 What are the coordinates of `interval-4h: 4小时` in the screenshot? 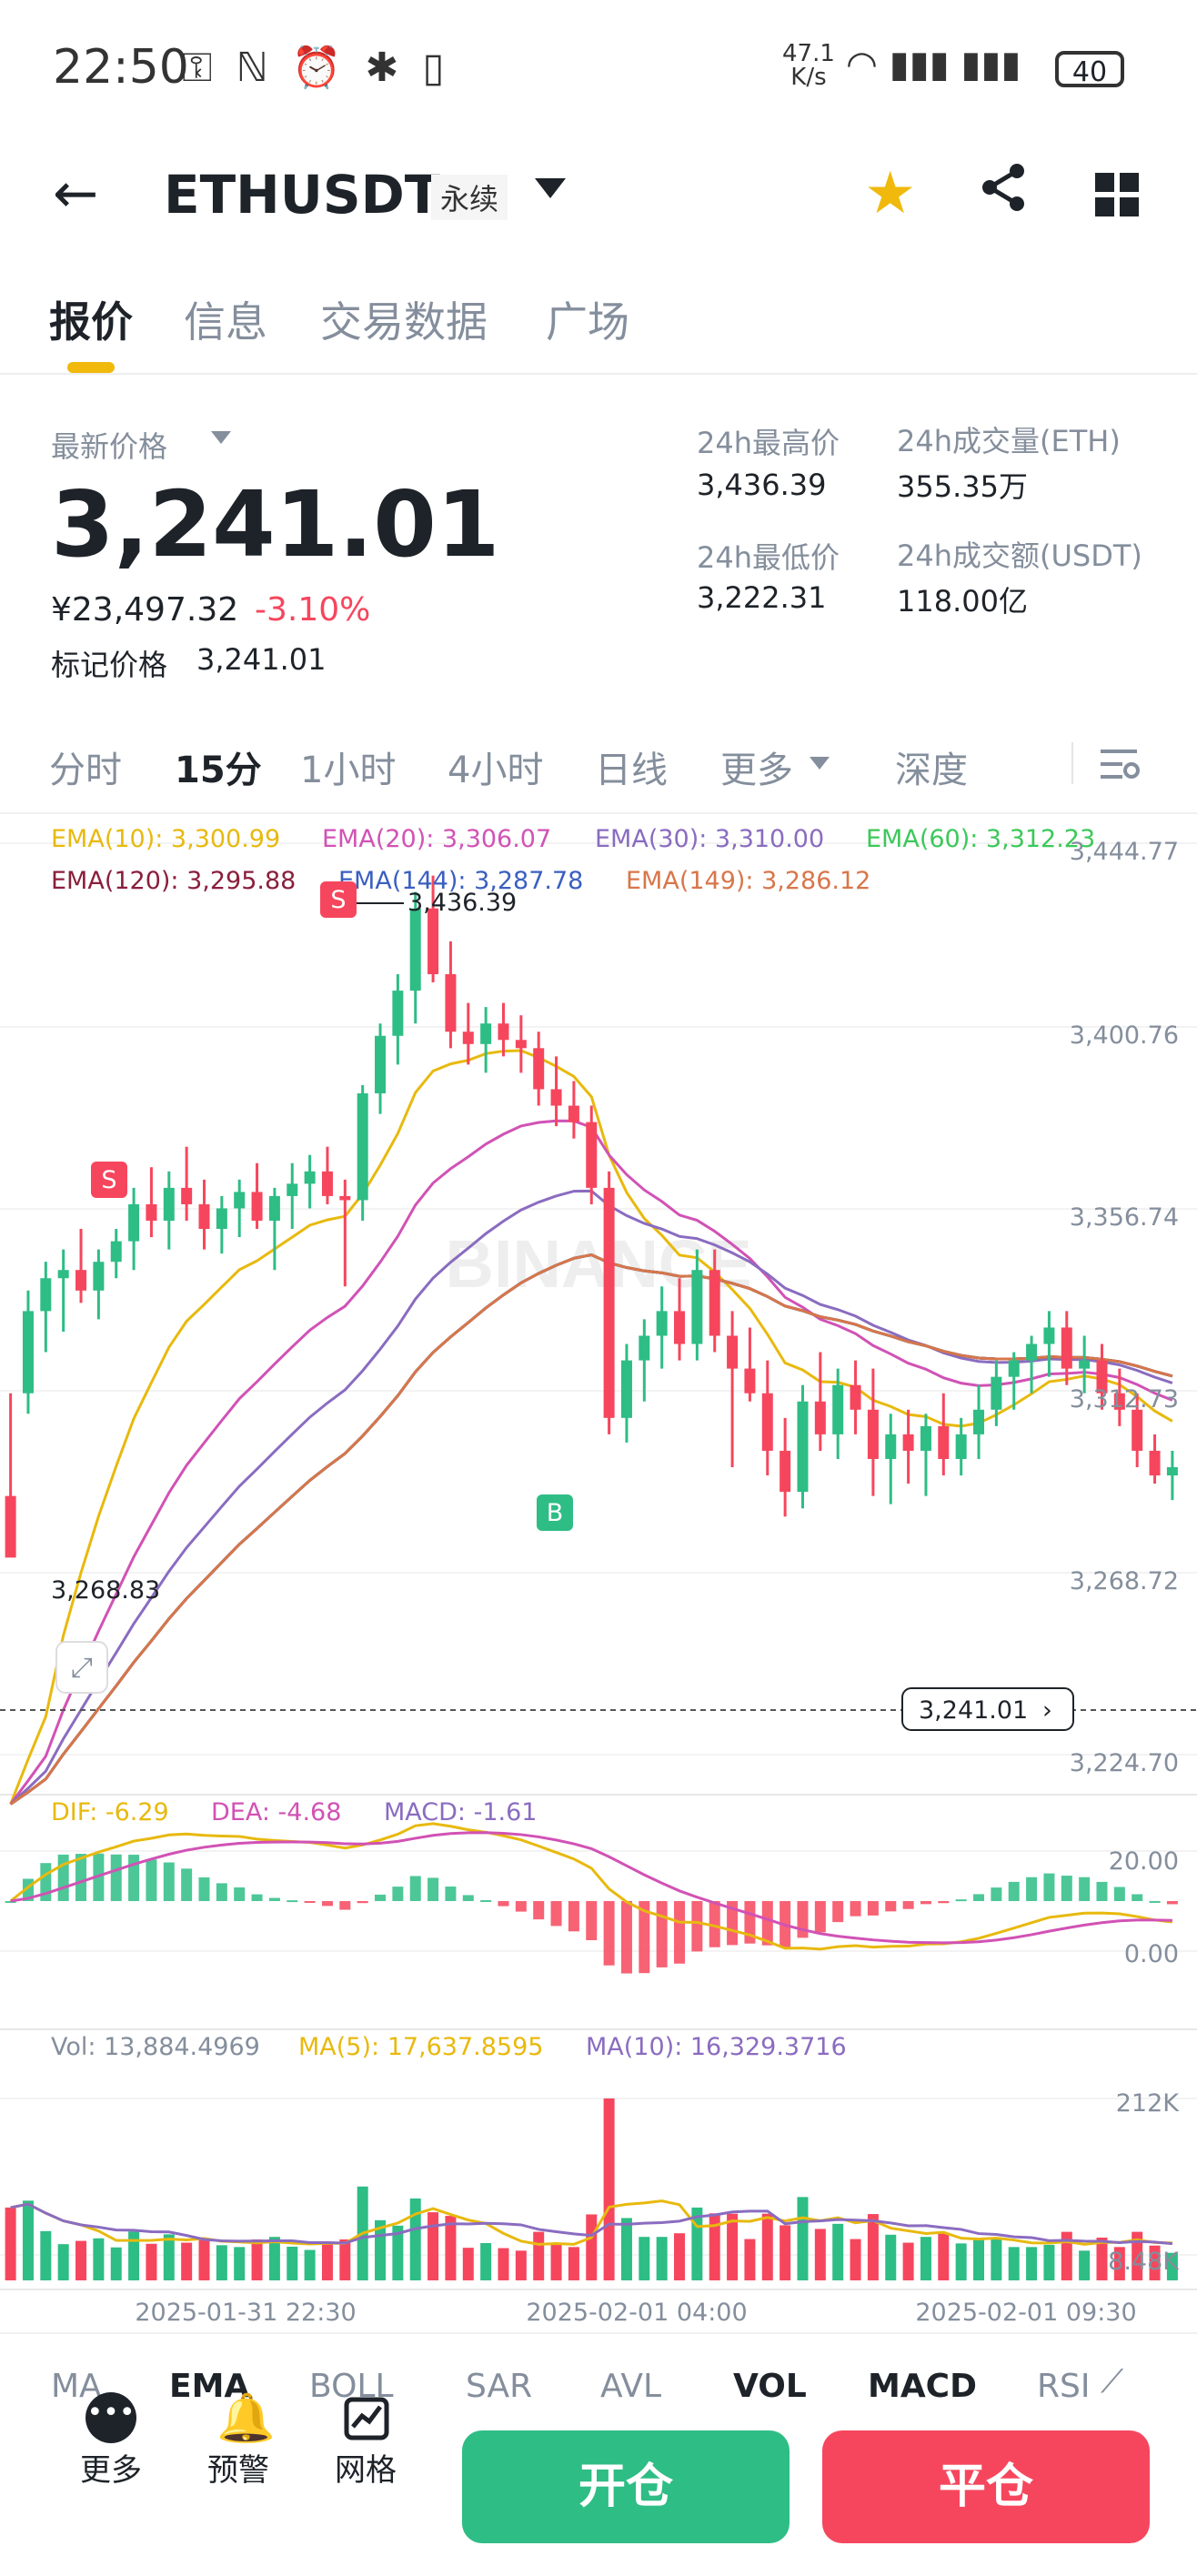 It's located at (495, 766).